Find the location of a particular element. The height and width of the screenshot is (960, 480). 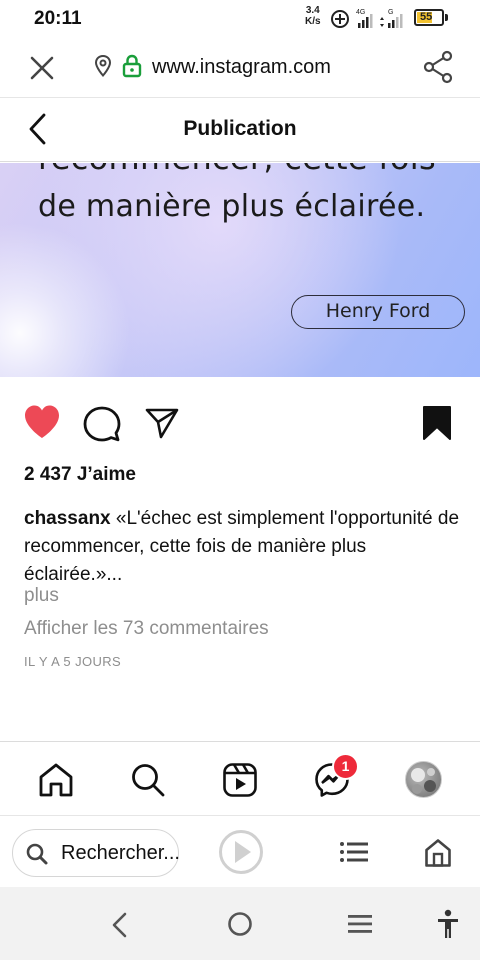

page-title: Publication is located at coordinates (240, 128).